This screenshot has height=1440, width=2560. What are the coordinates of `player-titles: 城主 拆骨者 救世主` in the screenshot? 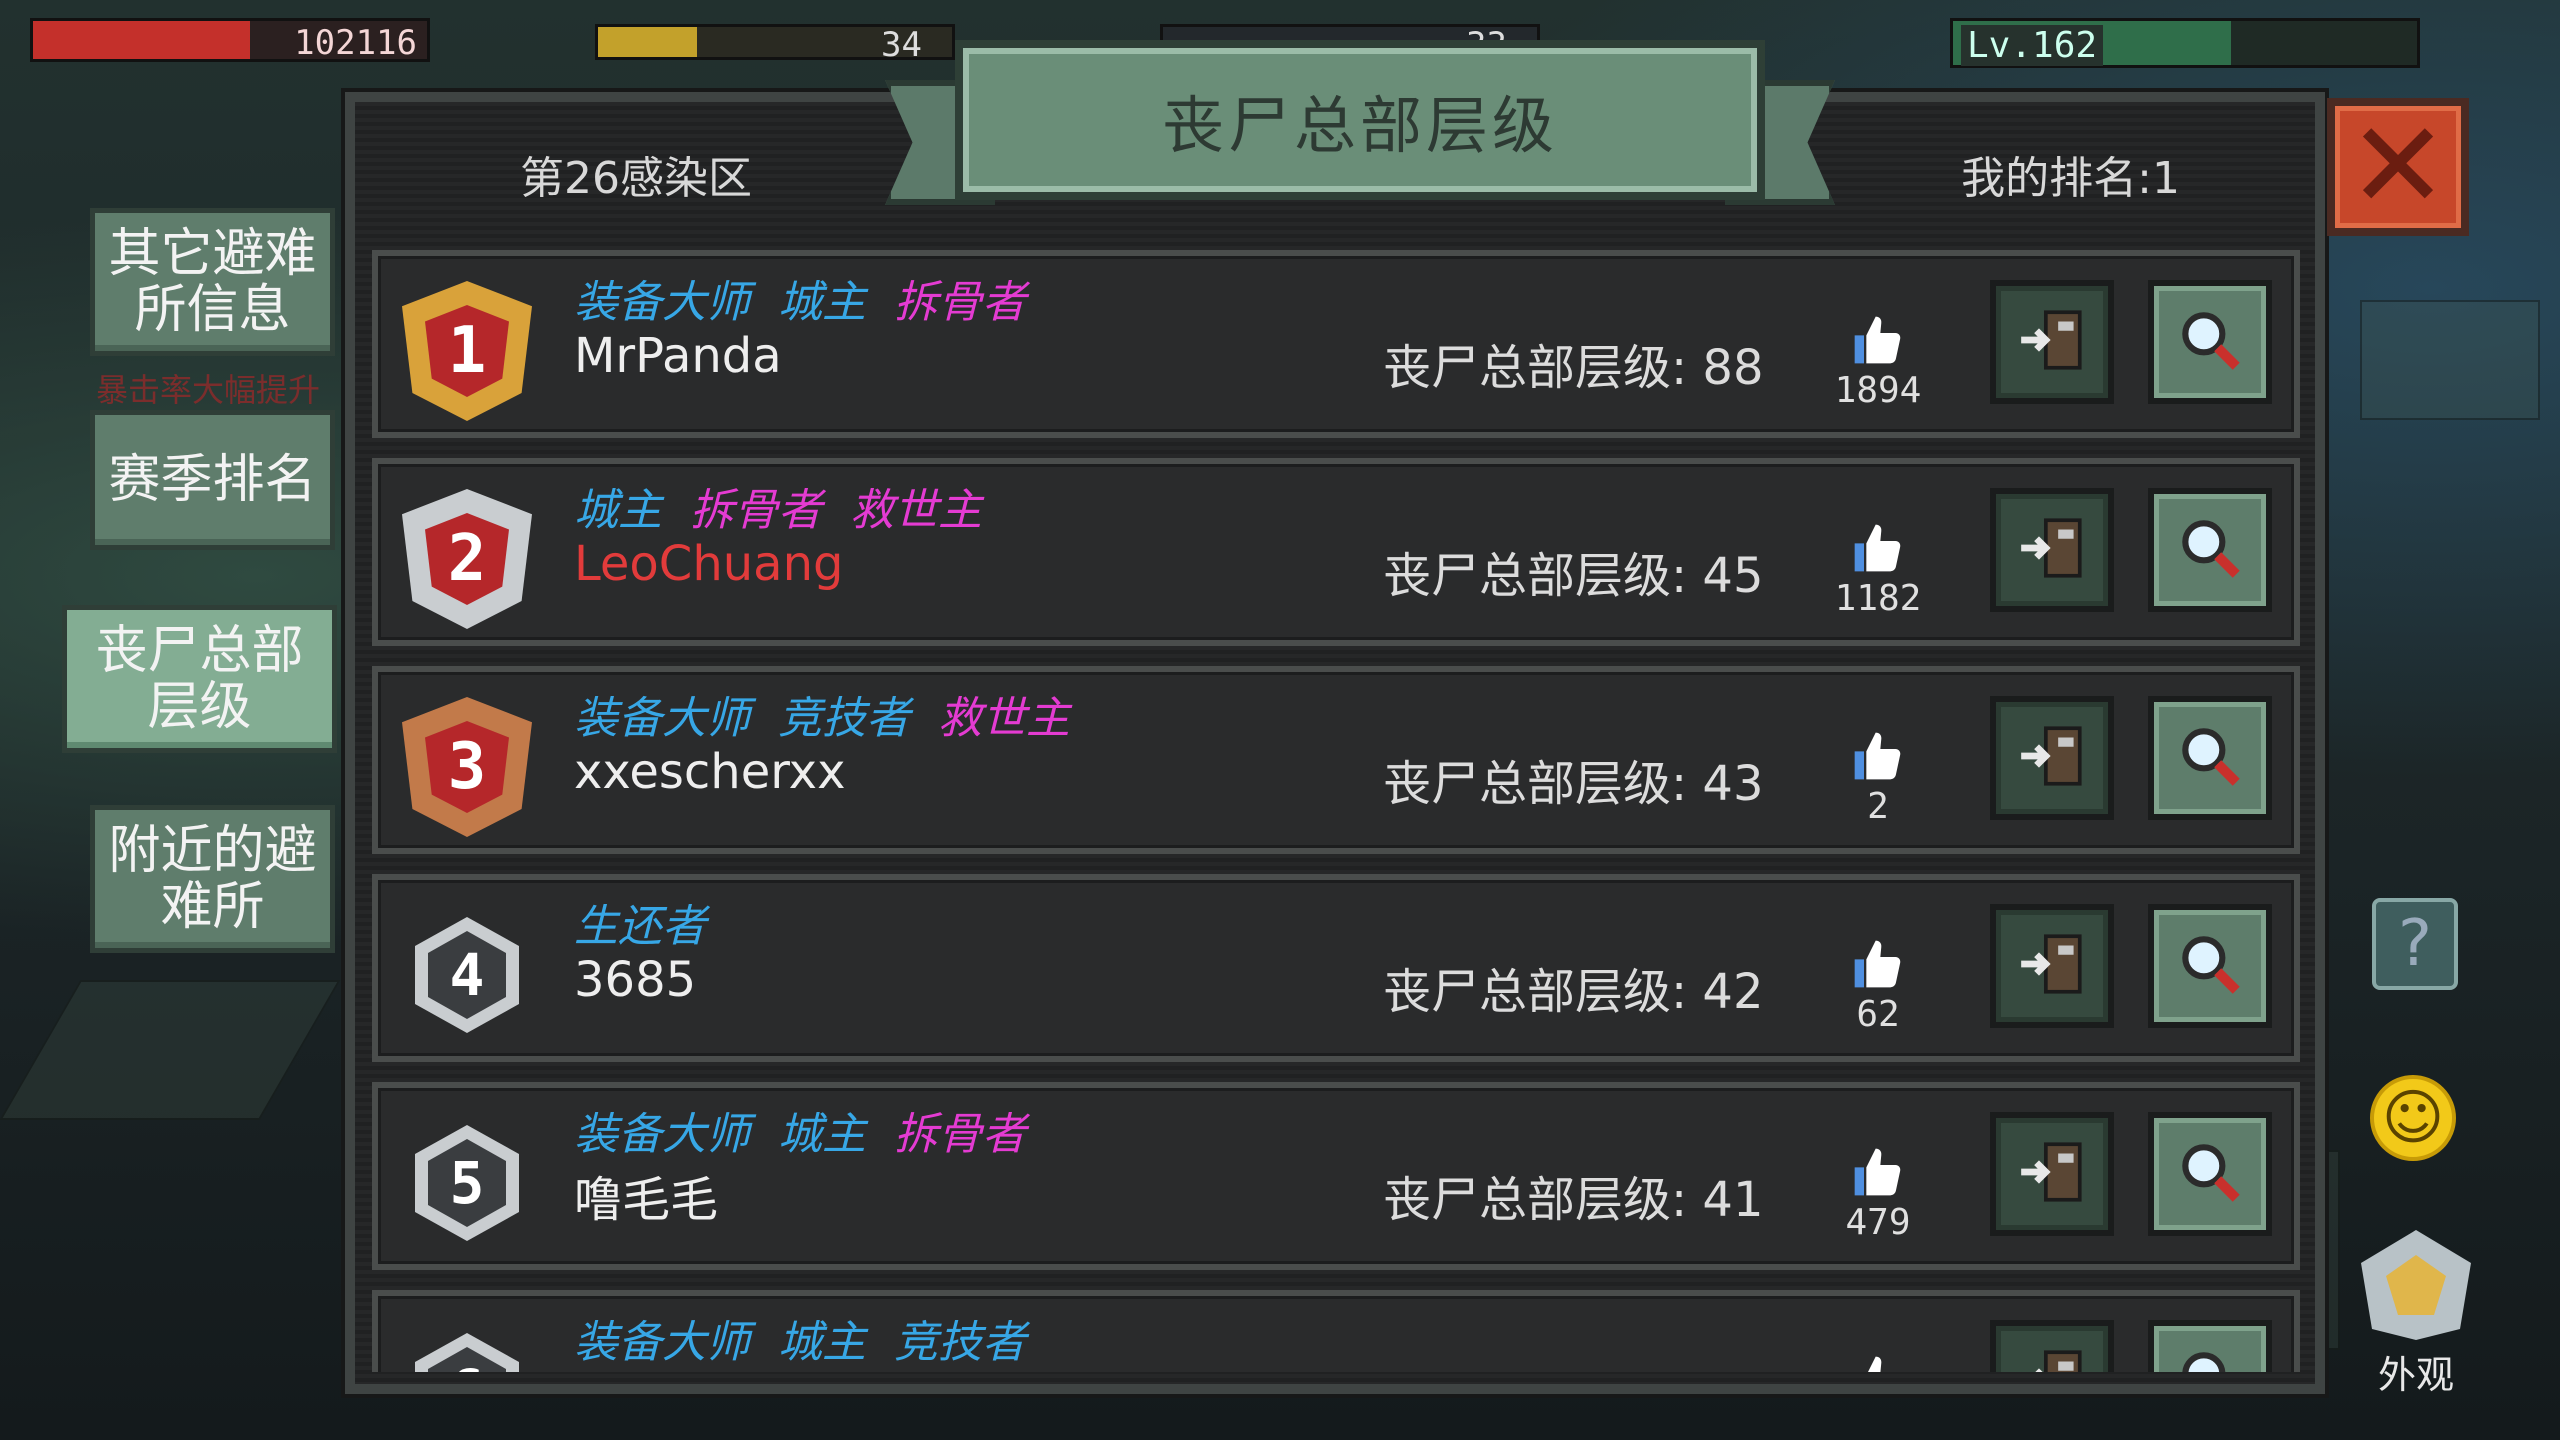 It's located at (792, 506).